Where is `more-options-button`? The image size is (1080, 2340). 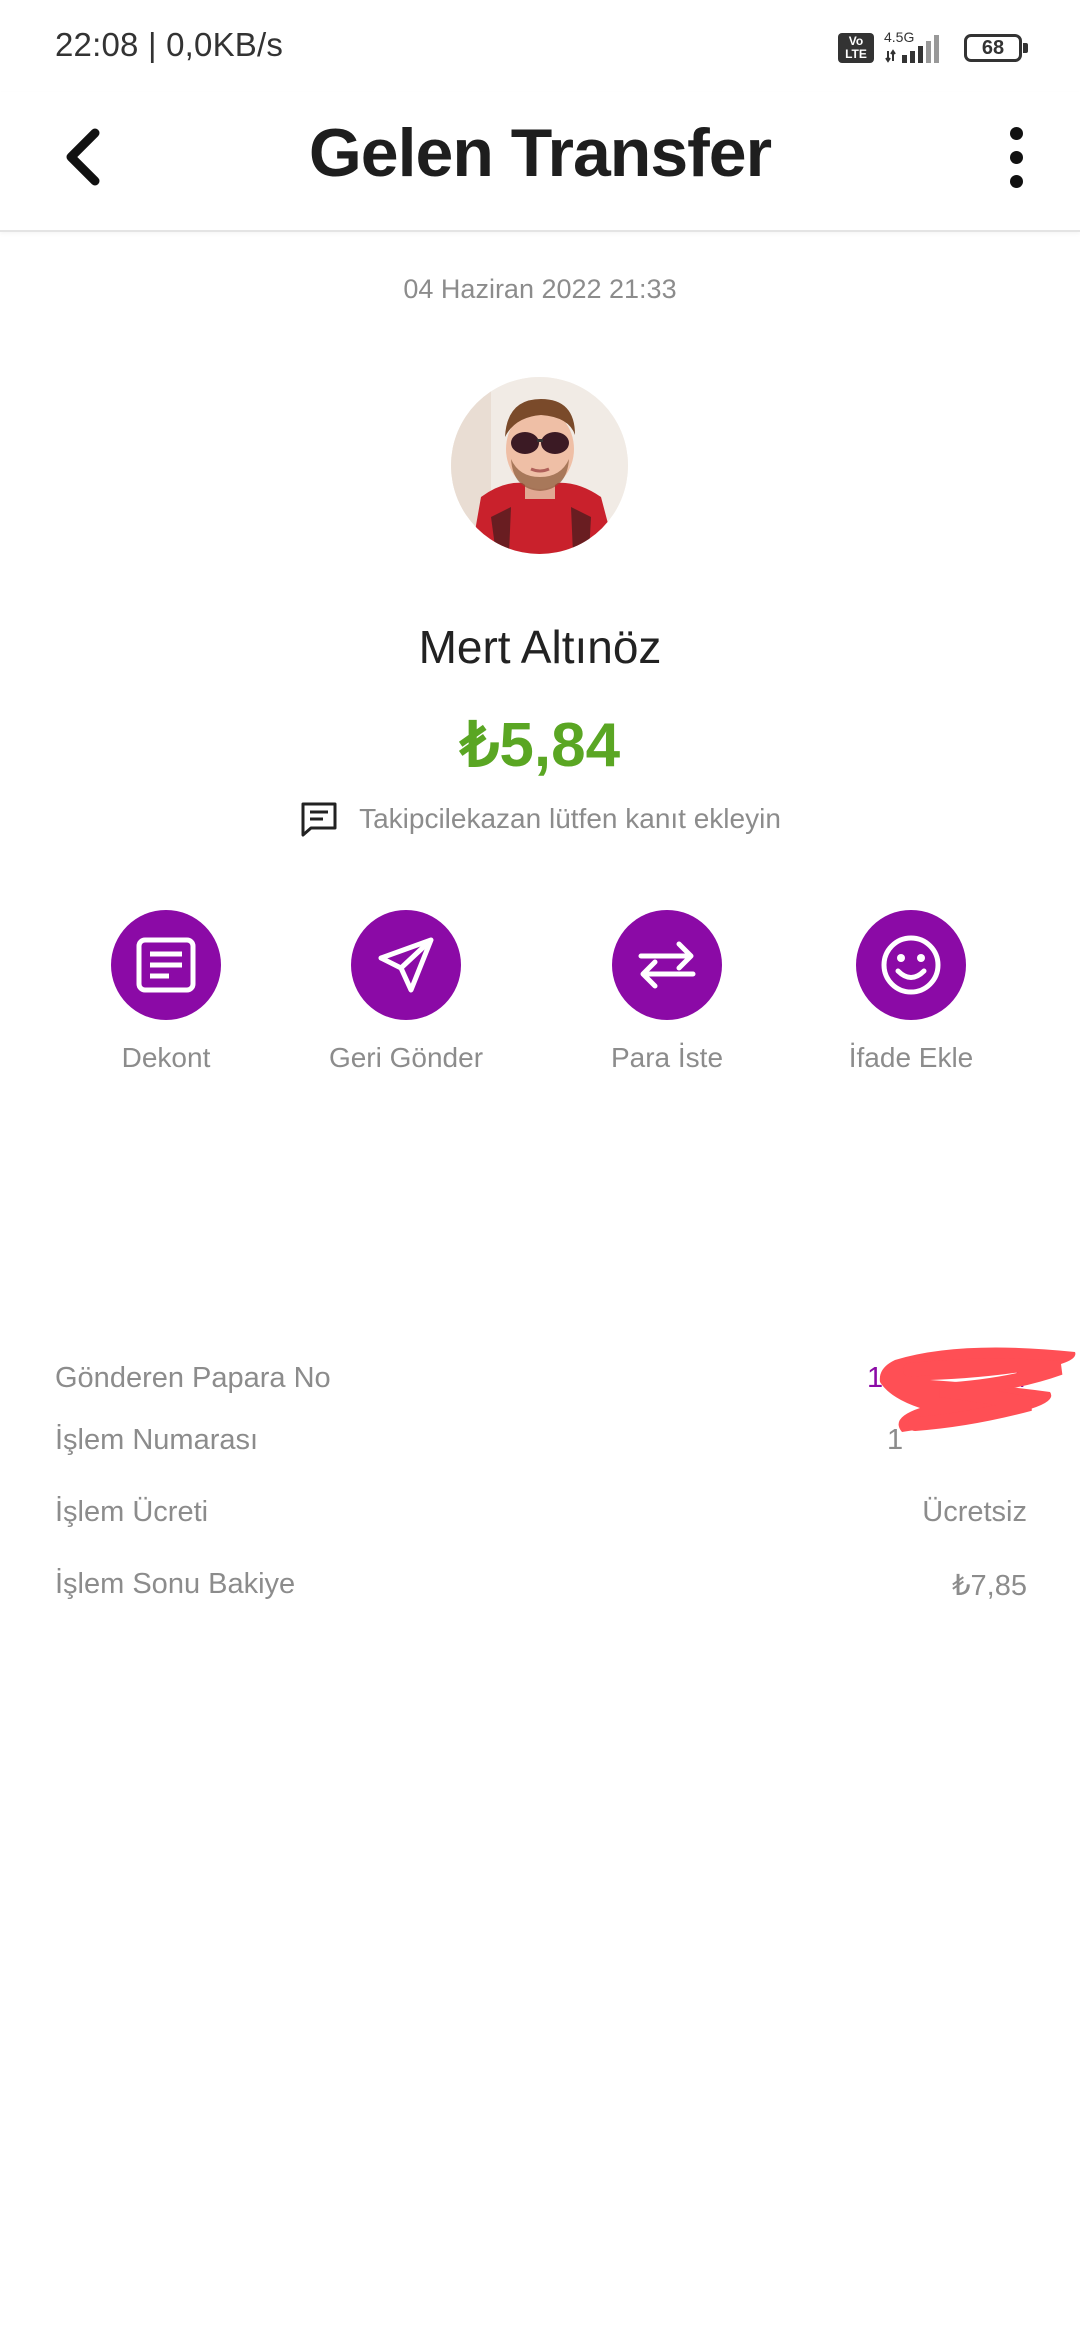
more-options-button is located at coordinates (1016, 157).